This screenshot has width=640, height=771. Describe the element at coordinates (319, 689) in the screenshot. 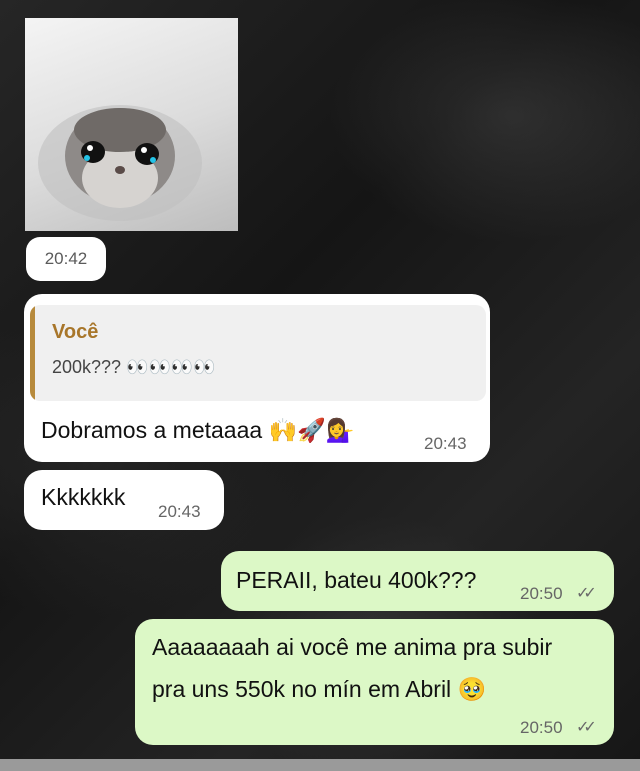

I see `message-text-line-2: pra uns 550k no mín em Abril 🥹` at that location.